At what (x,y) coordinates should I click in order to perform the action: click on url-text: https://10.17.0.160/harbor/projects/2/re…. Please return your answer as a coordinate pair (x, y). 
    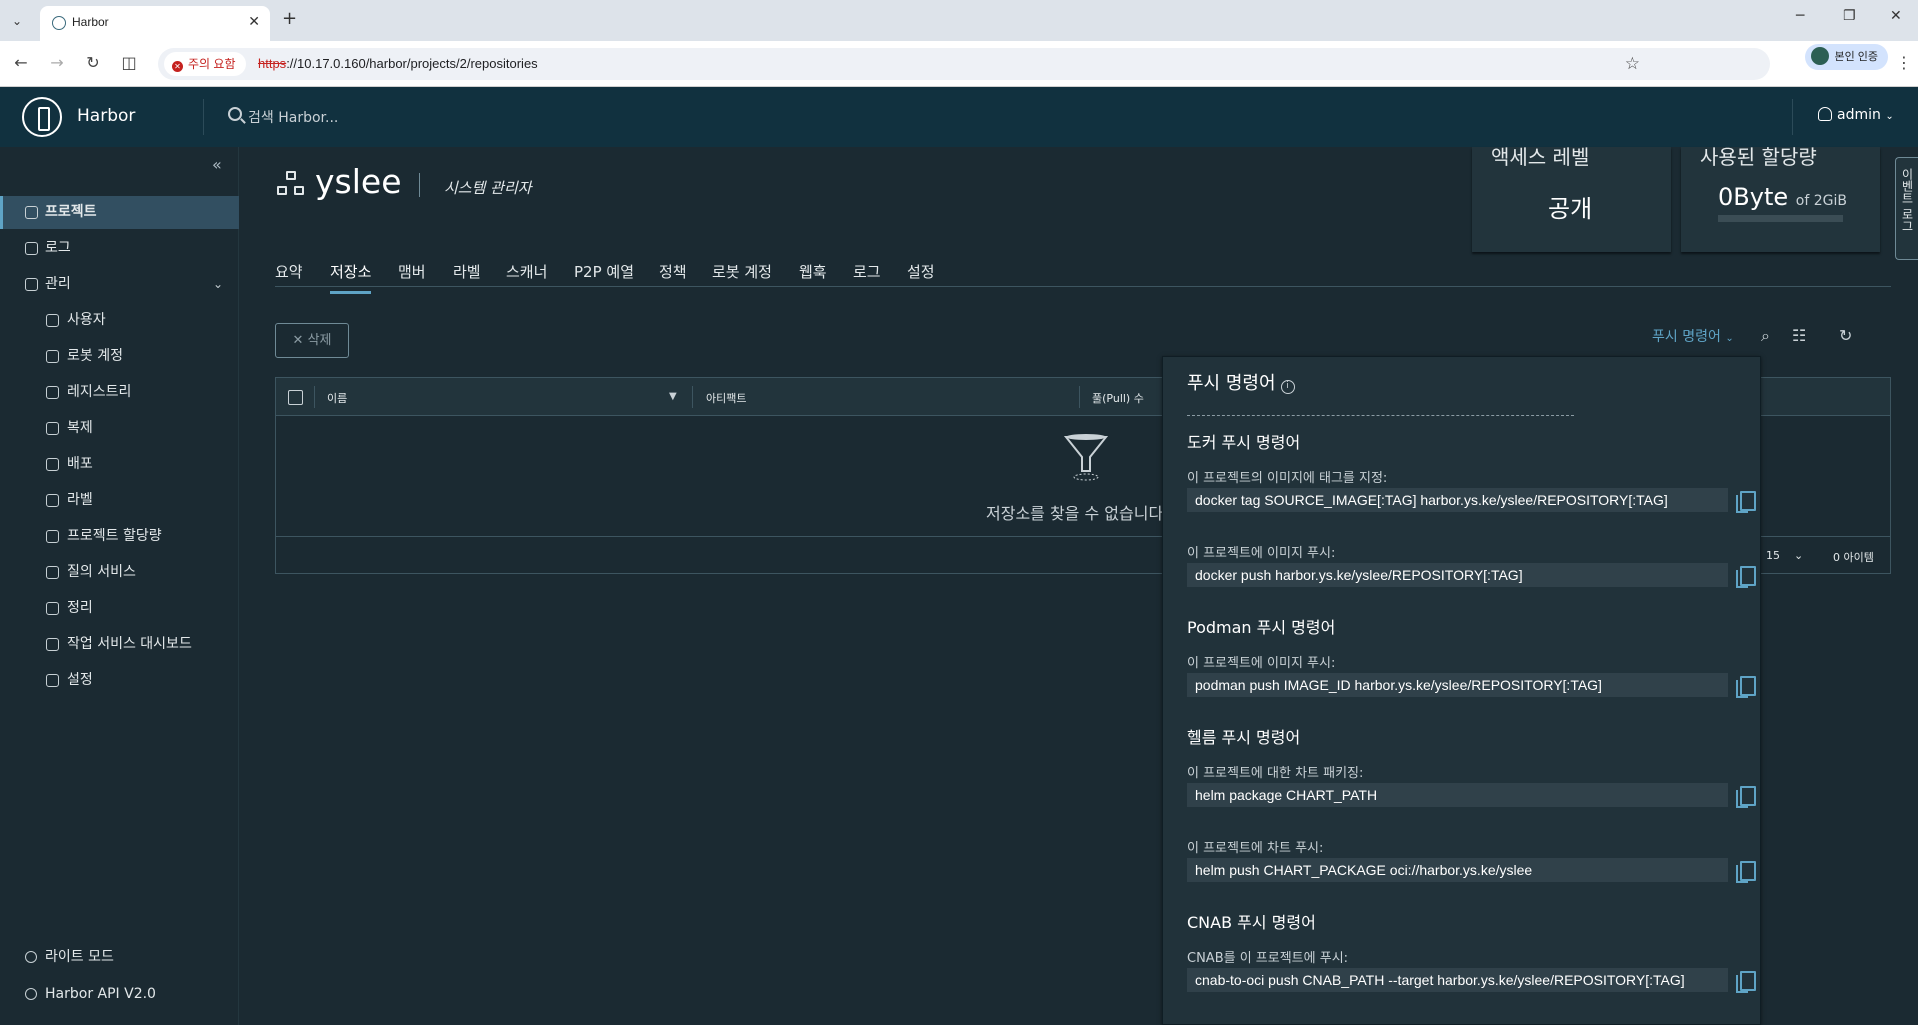
    Looking at the image, I should click on (398, 63).